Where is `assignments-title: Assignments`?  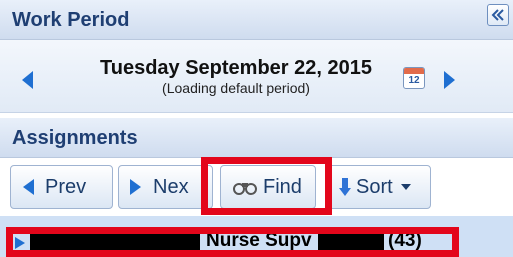 assignments-title: Assignments is located at coordinates (75, 138).